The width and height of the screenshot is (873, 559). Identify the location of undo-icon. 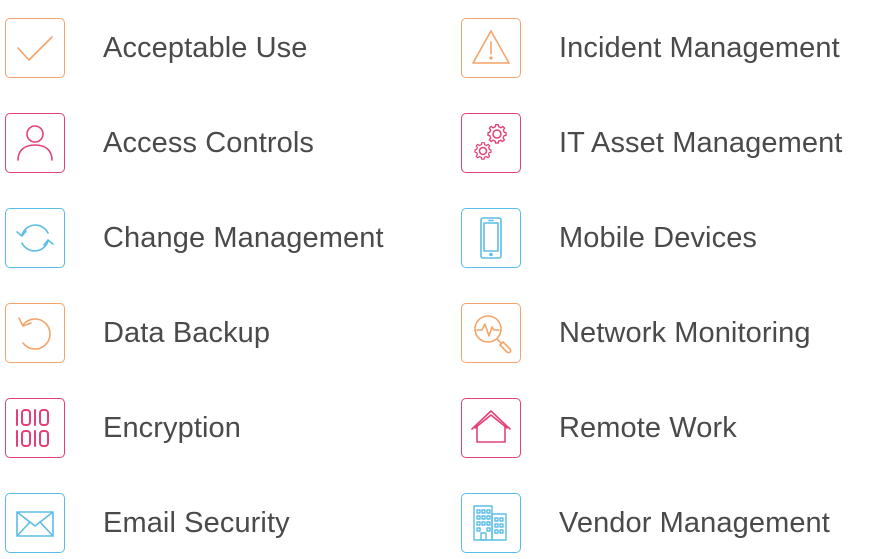
(35, 333).